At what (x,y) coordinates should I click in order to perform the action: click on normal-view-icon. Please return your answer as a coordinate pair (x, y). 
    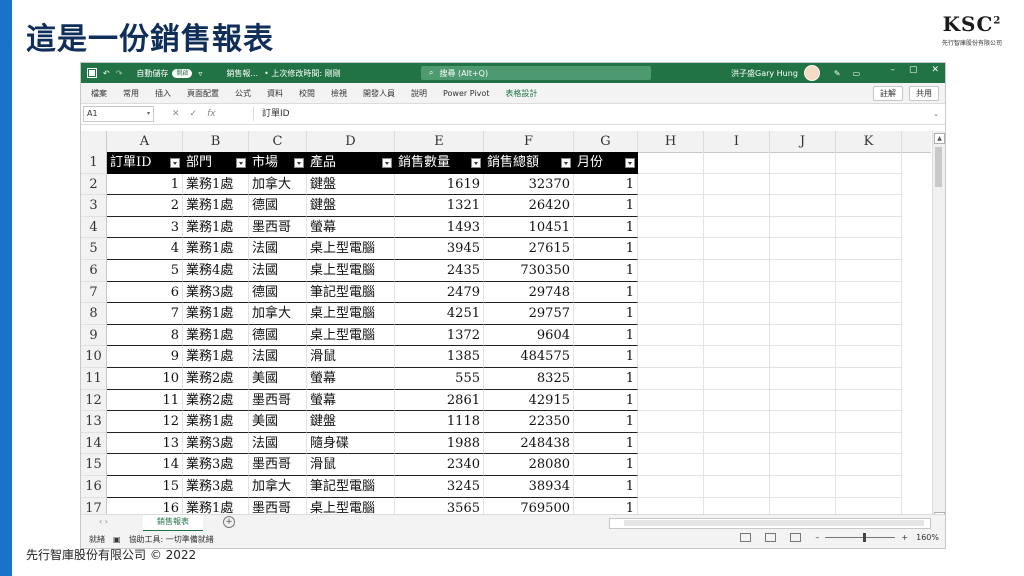
    Looking at the image, I should click on (746, 537).